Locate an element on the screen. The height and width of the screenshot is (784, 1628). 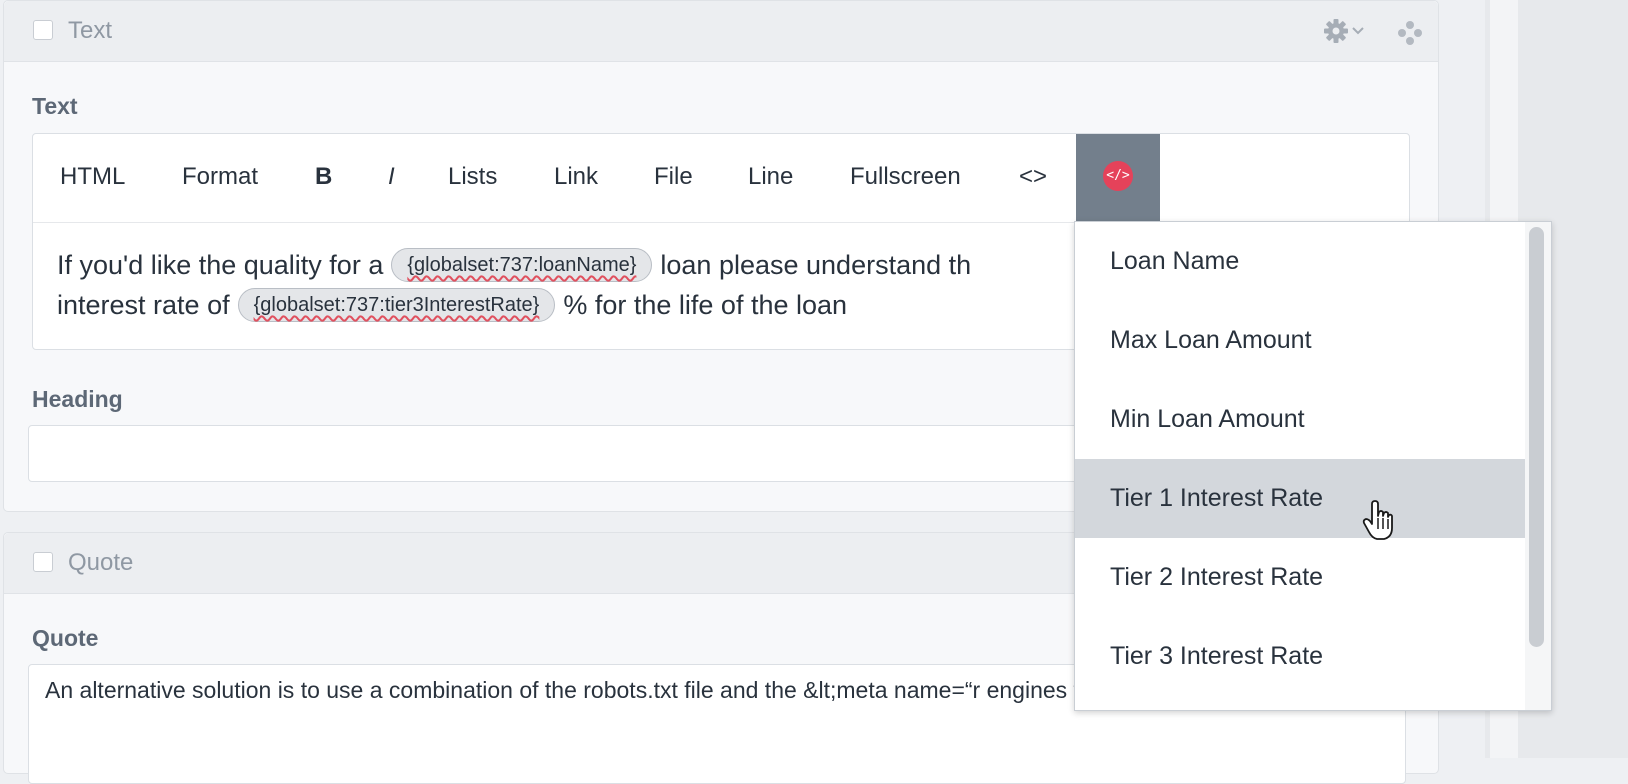
editor-text: If you'd like the quality for a is located at coordinates (220, 265).